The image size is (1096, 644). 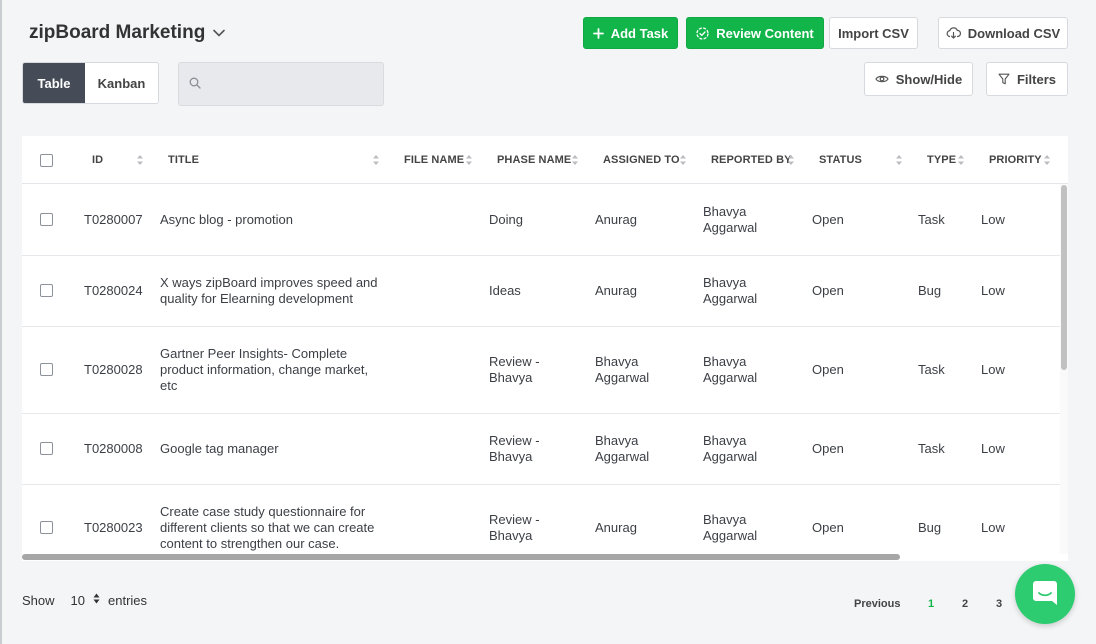 What do you see at coordinates (534, 160) in the screenshot?
I see `column-header-phase-name: PHASE NAME` at bounding box center [534, 160].